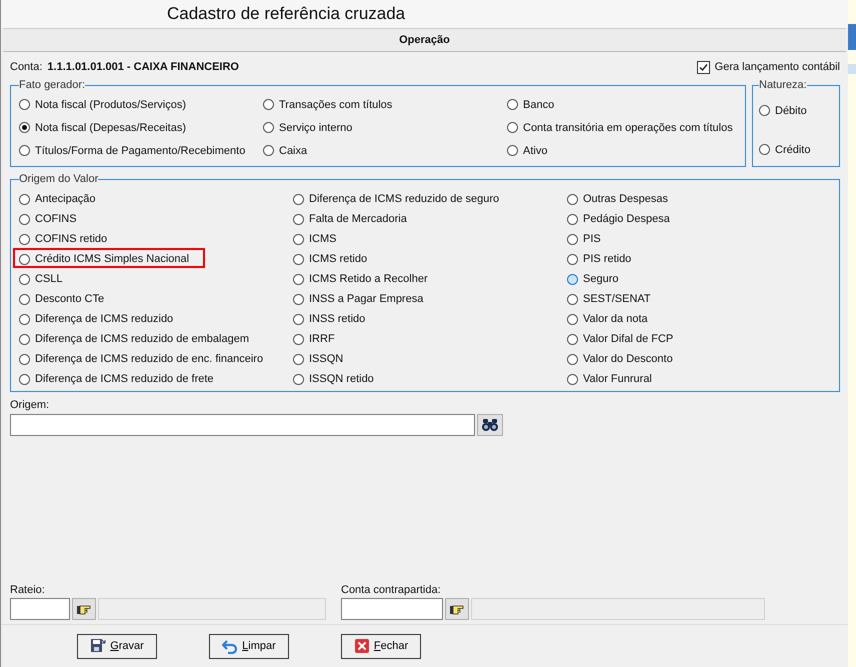 The width and height of the screenshot is (856, 667). What do you see at coordinates (28, 590) in the screenshot?
I see `rateio-label: Rateio:` at bounding box center [28, 590].